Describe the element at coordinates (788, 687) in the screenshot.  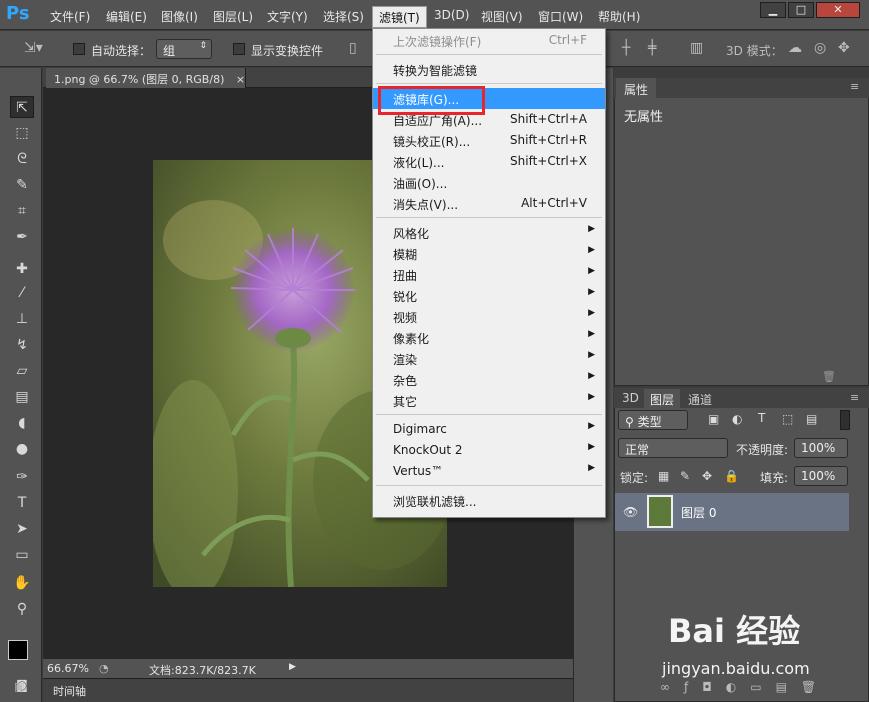
I see `new-layer-icon: ▤` at that location.